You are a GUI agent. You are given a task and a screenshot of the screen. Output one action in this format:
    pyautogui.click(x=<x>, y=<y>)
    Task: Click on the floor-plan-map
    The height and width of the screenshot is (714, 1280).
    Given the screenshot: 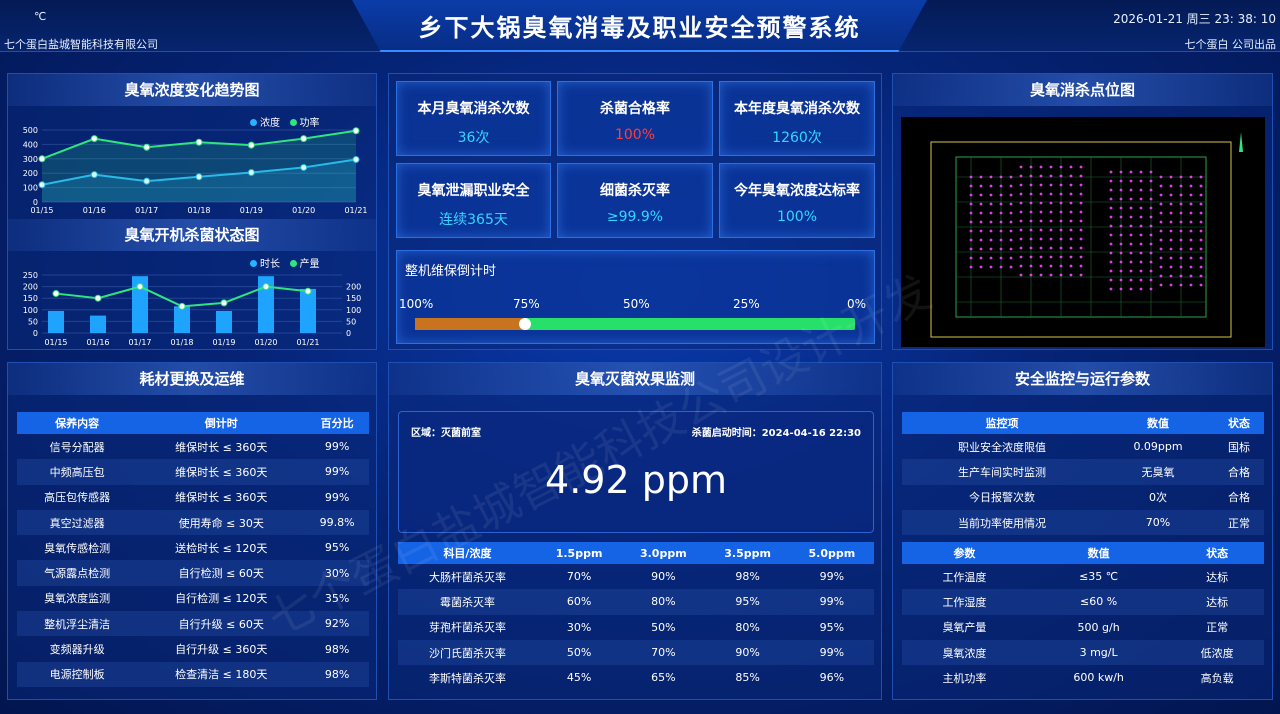 What is the action you would take?
    pyautogui.click(x=1083, y=232)
    